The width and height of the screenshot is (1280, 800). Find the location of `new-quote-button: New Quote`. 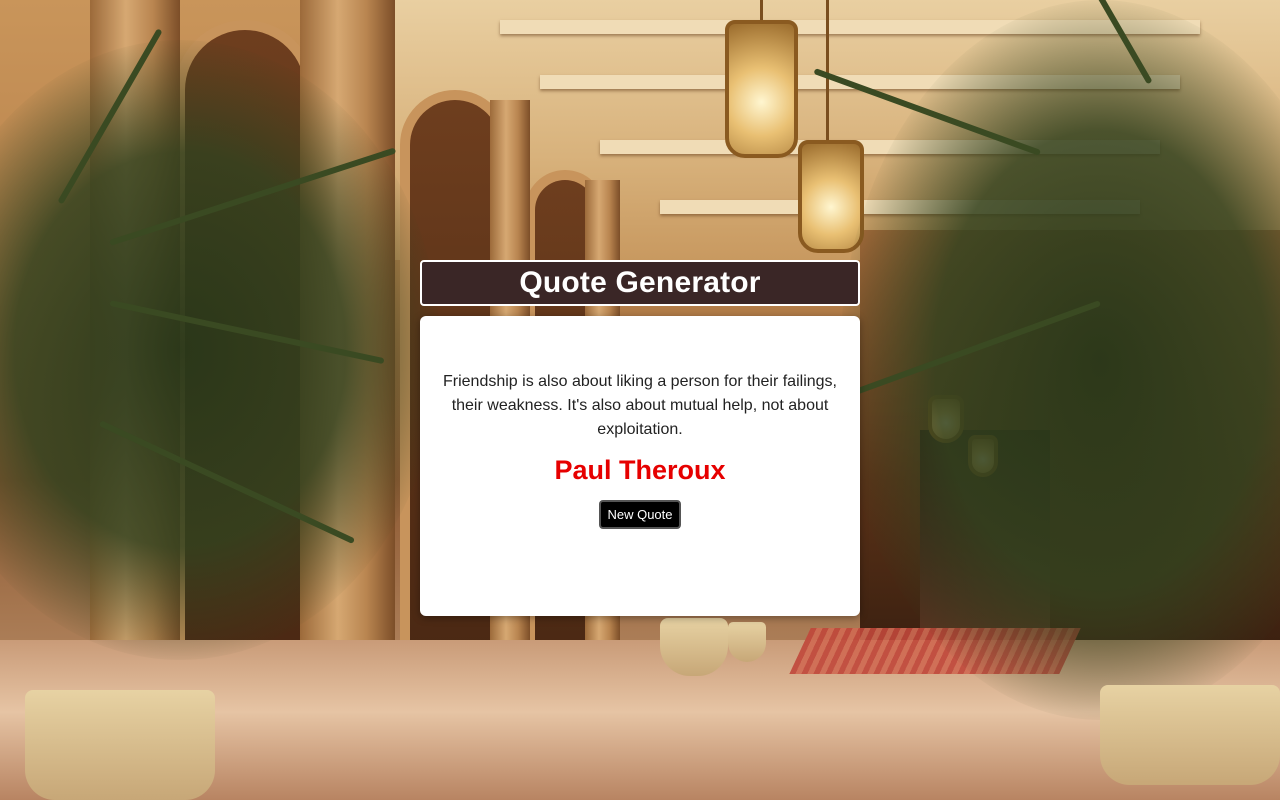

new-quote-button: New Quote is located at coordinates (640, 514).